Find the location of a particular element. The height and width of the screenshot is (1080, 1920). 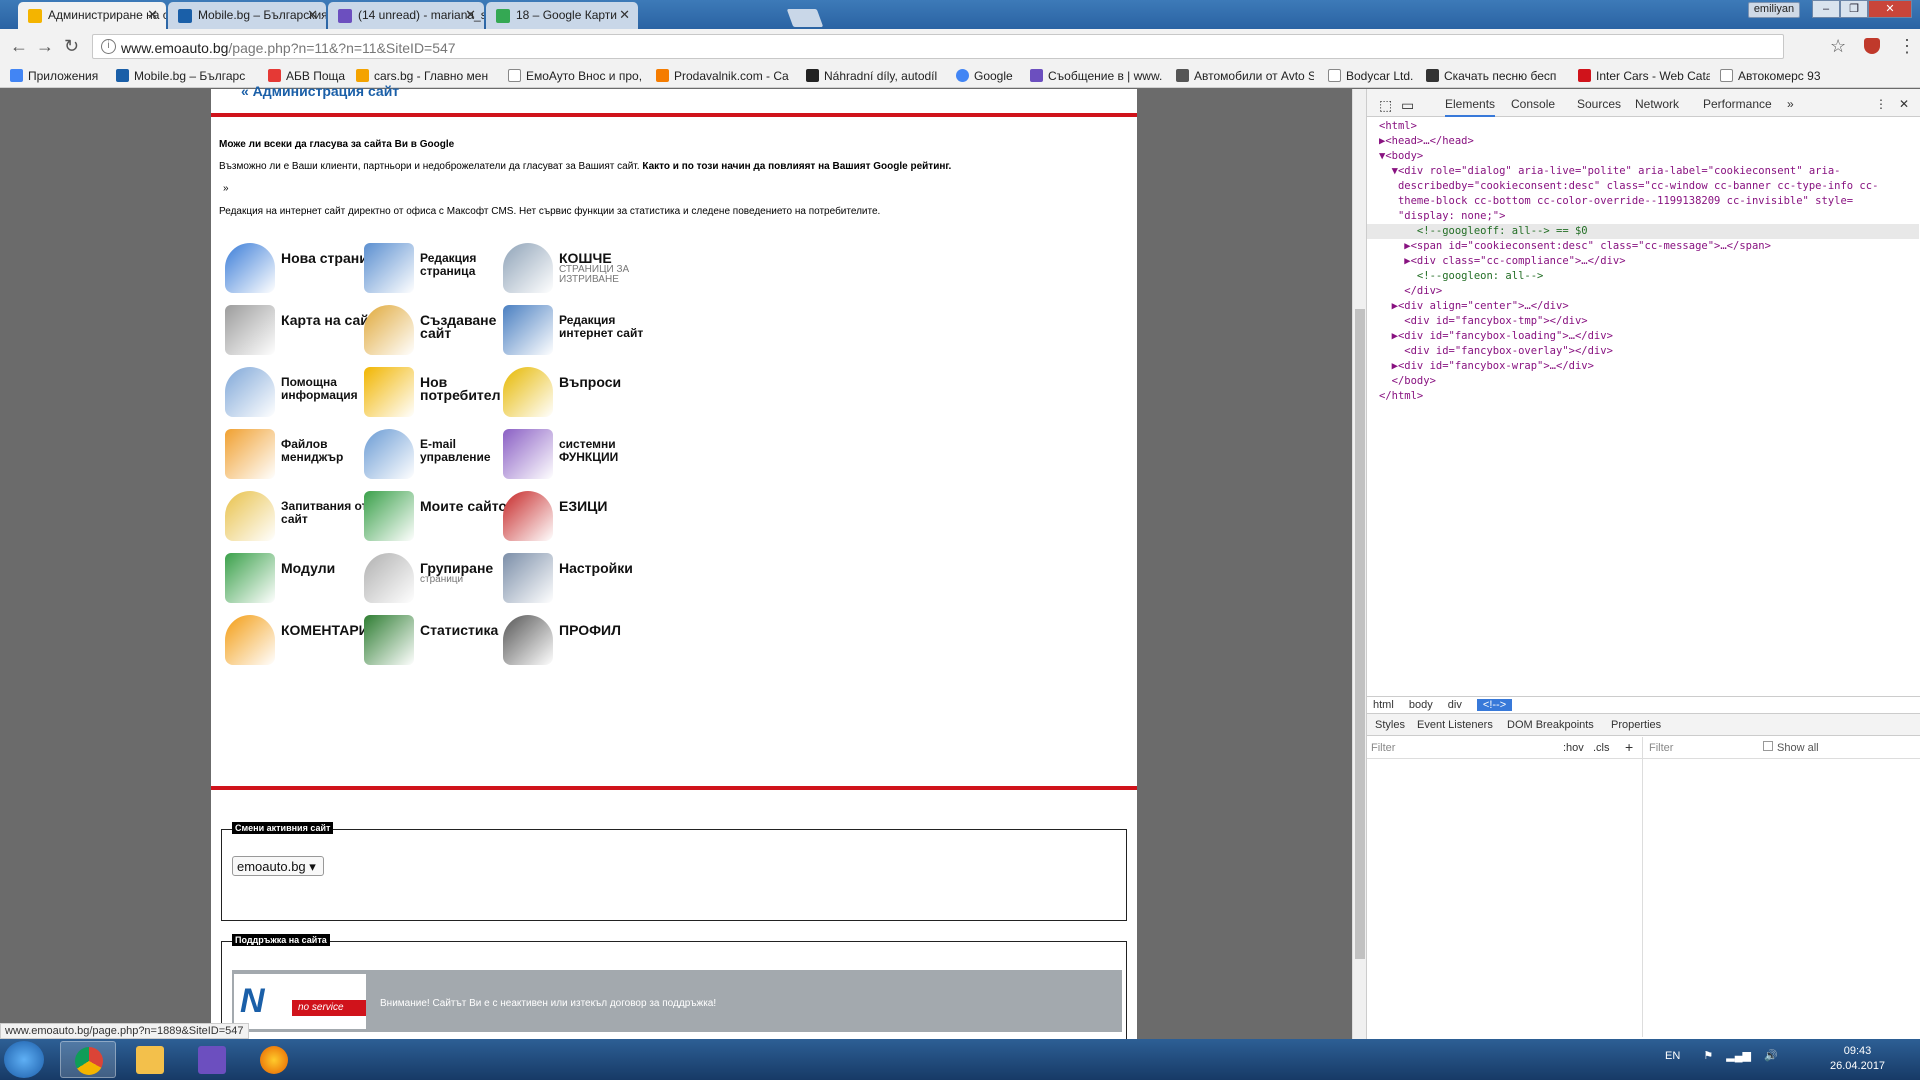

crumb-comment: <!--> is located at coordinates (1494, 705).